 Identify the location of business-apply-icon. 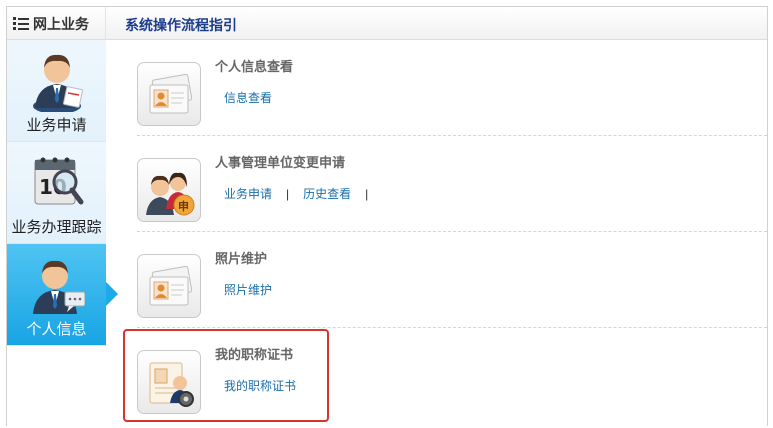
(58, 83).